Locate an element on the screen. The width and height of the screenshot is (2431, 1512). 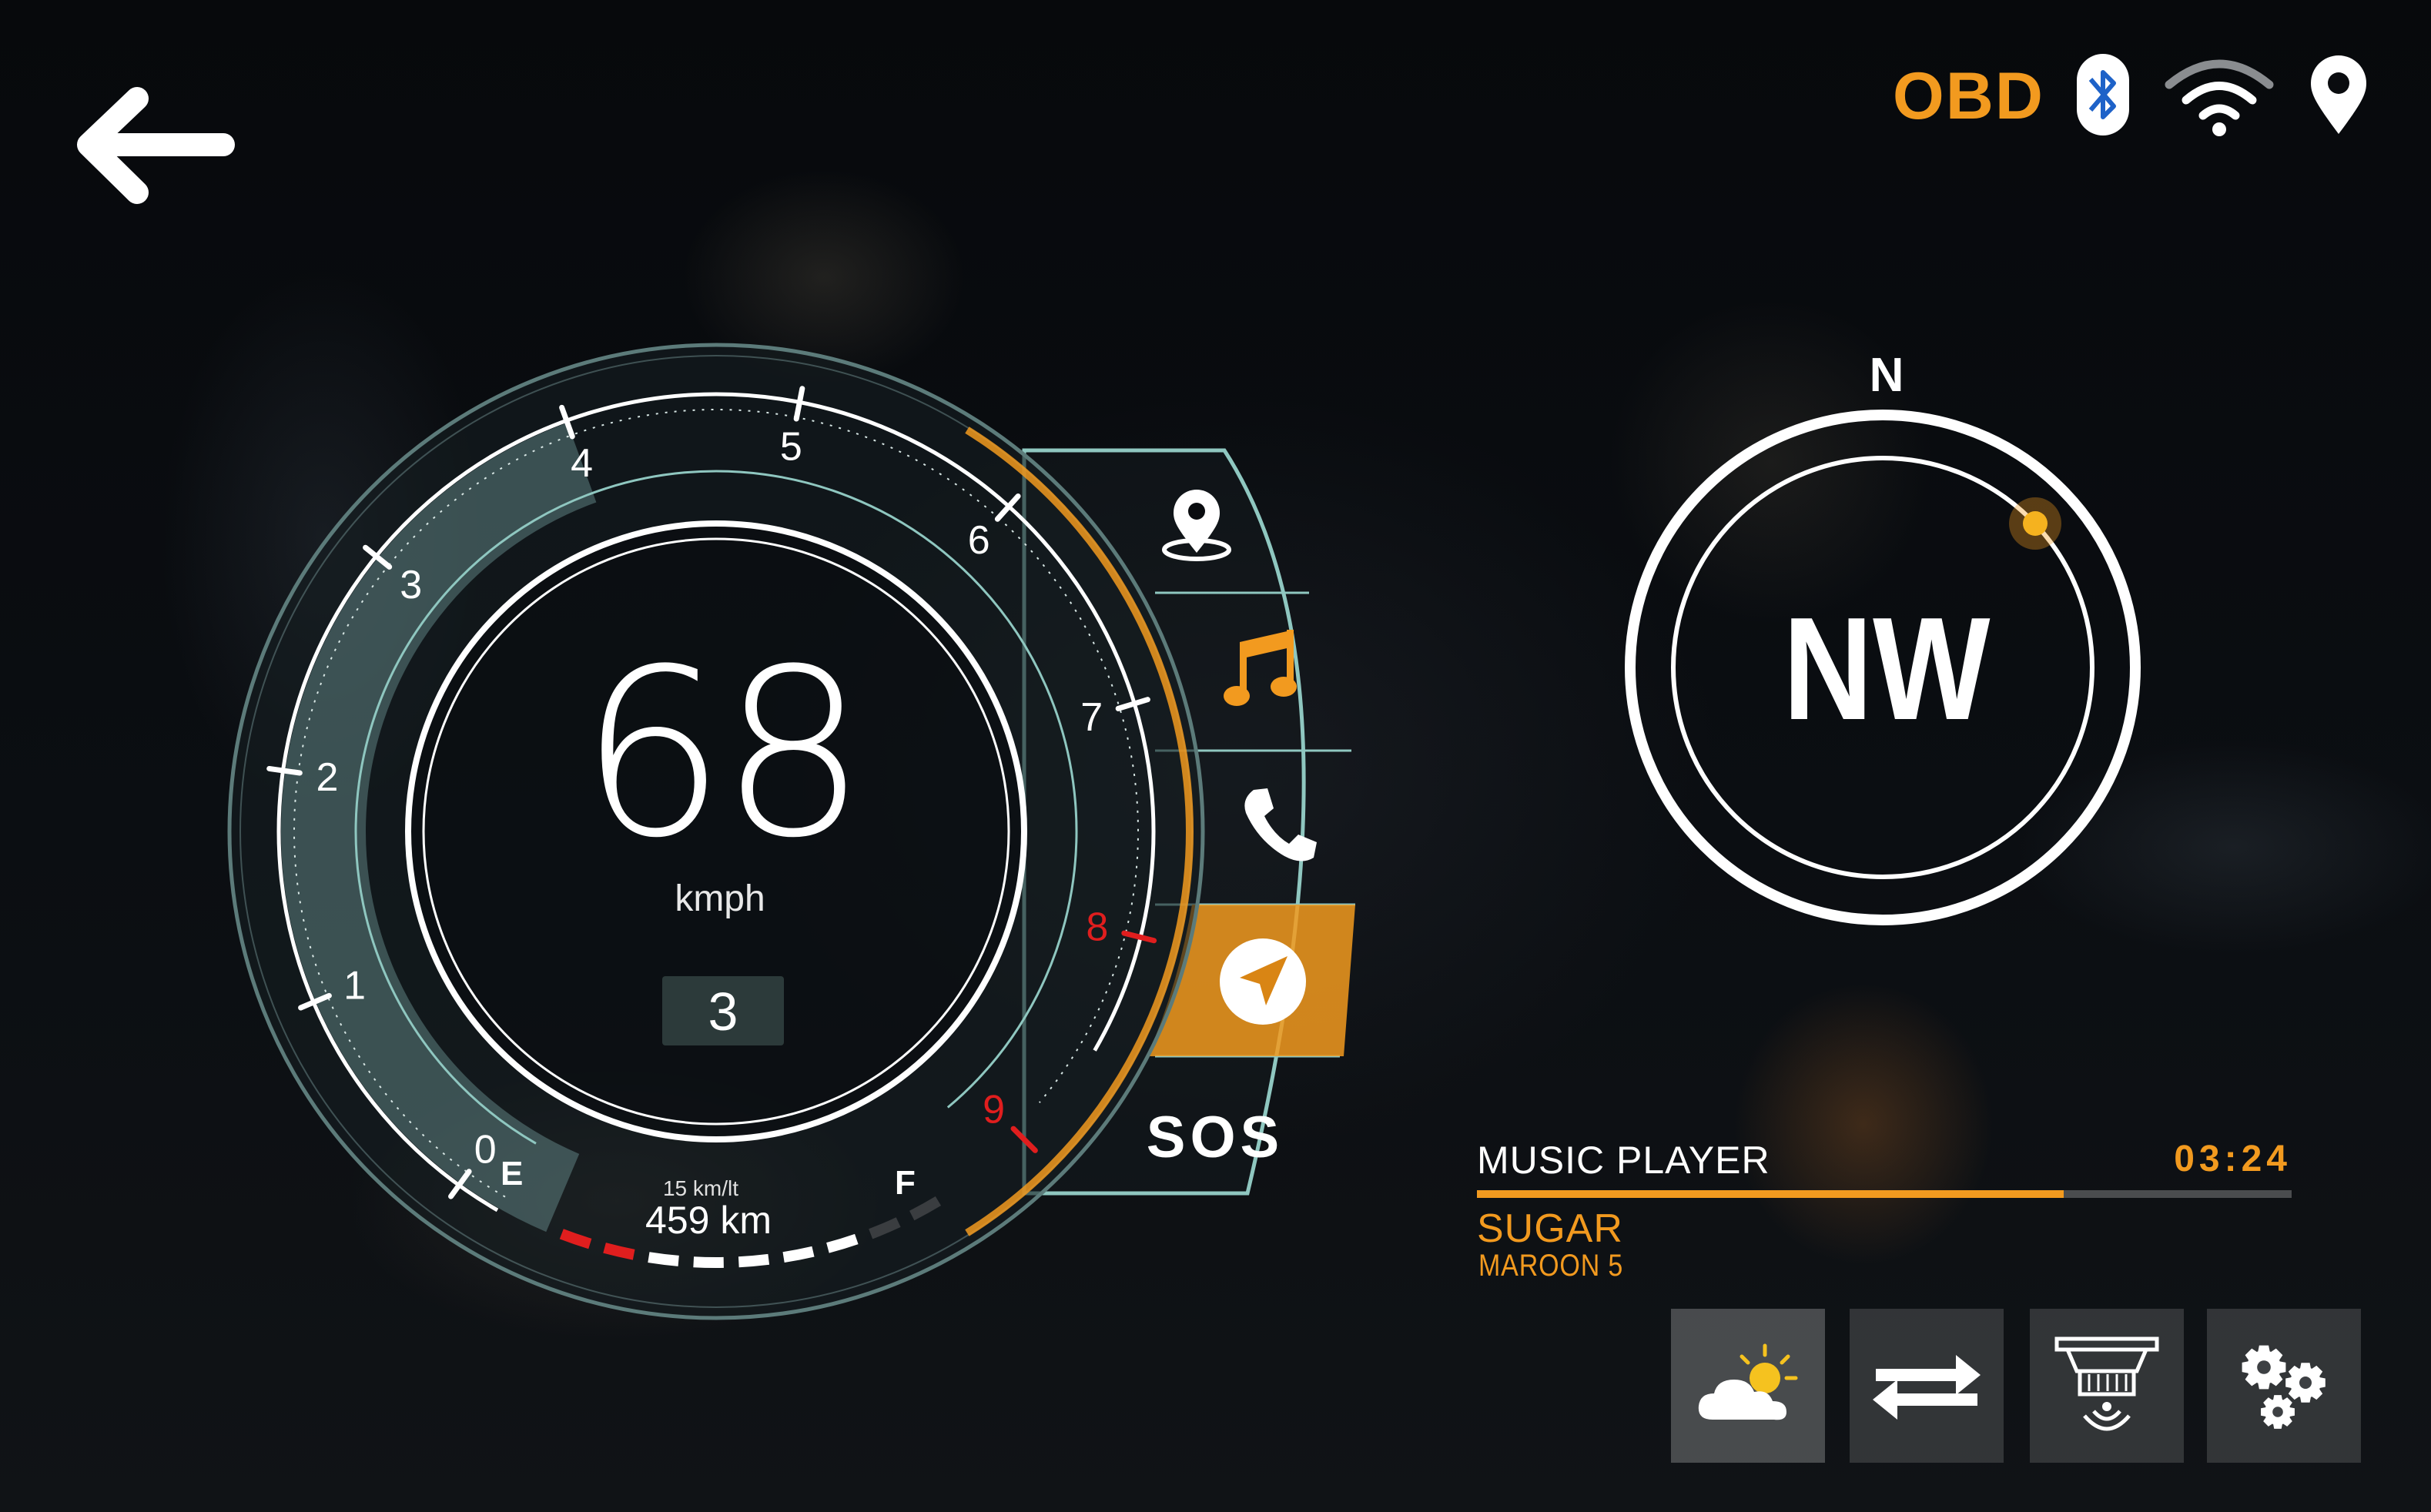
speed-value: 68 is located at coordinates (723, 754).